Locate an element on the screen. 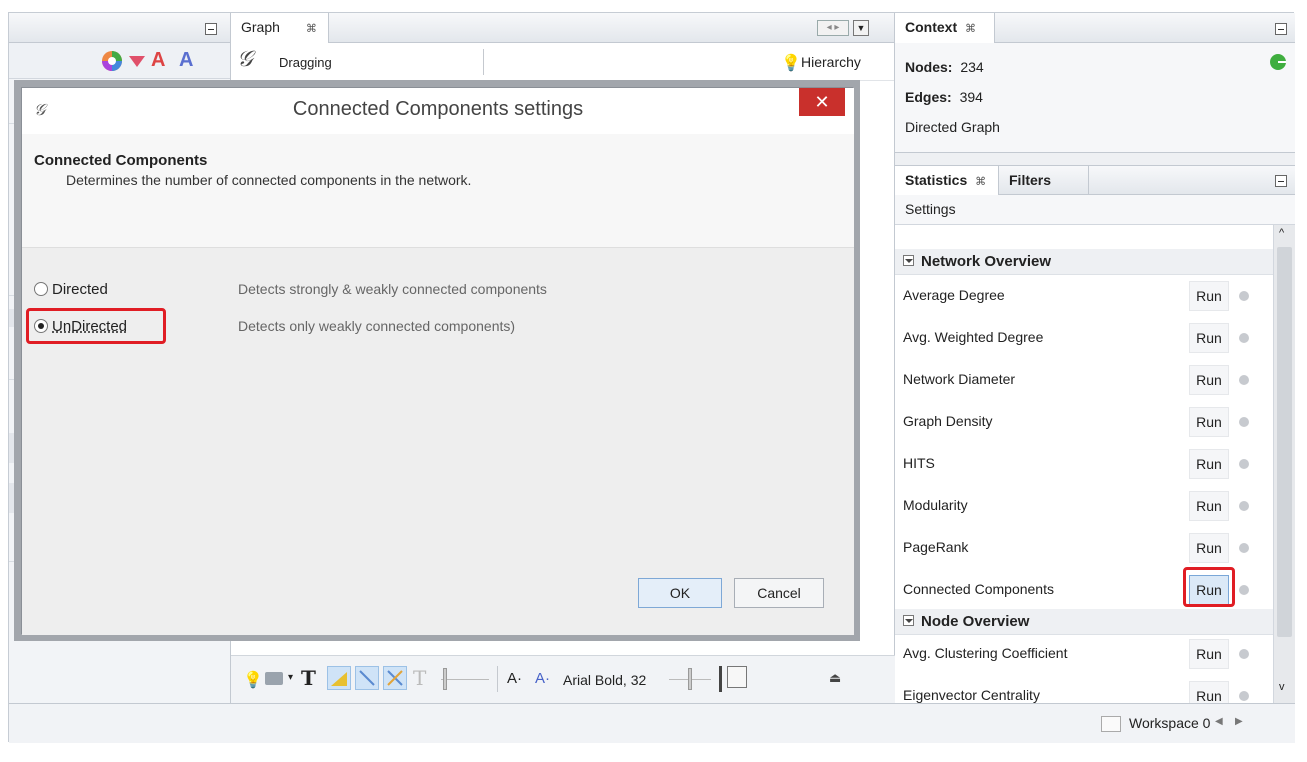 Image resolution: width=1307 pixels, height=762 pixels. stat-label: PageRank is located at coordinates (936, 547).